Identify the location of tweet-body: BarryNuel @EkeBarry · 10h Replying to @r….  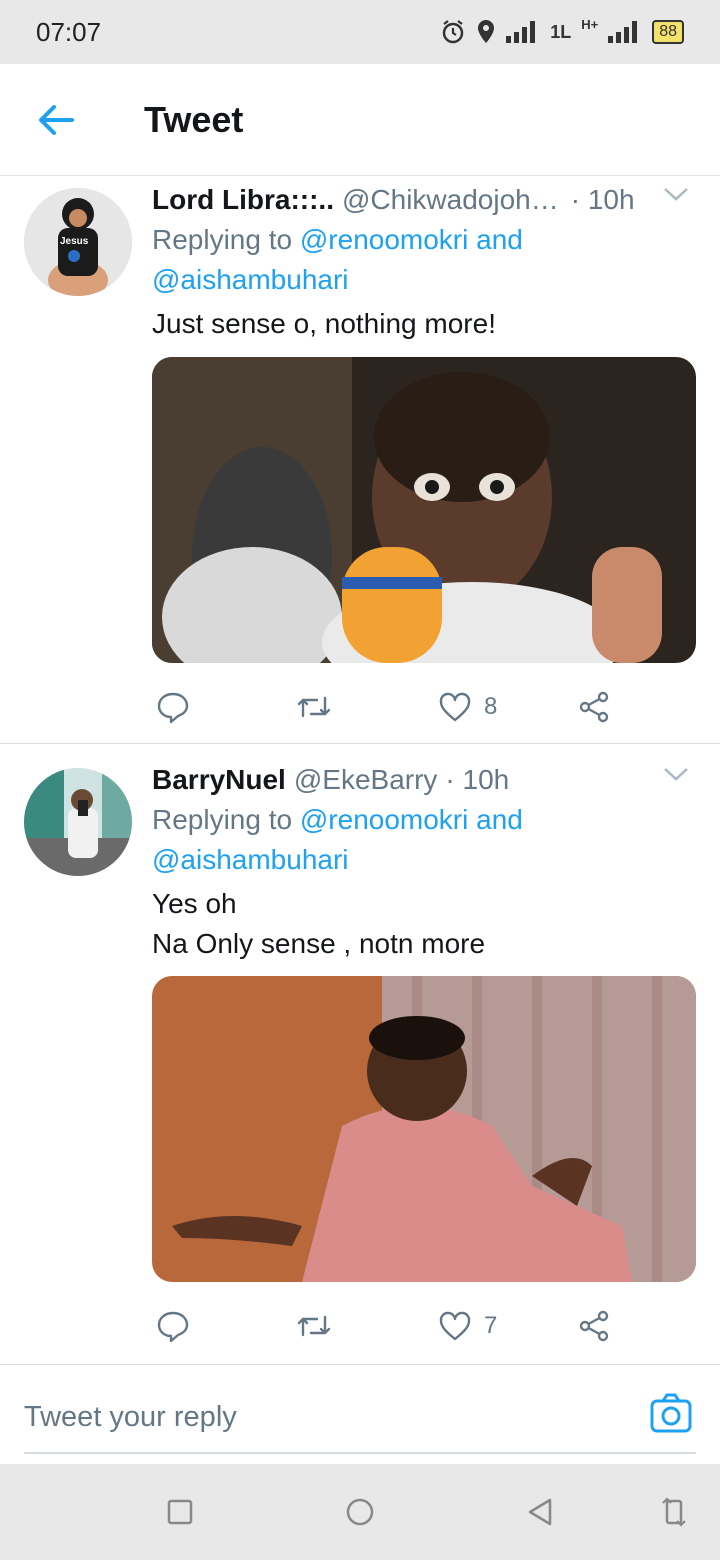
(424, 862).